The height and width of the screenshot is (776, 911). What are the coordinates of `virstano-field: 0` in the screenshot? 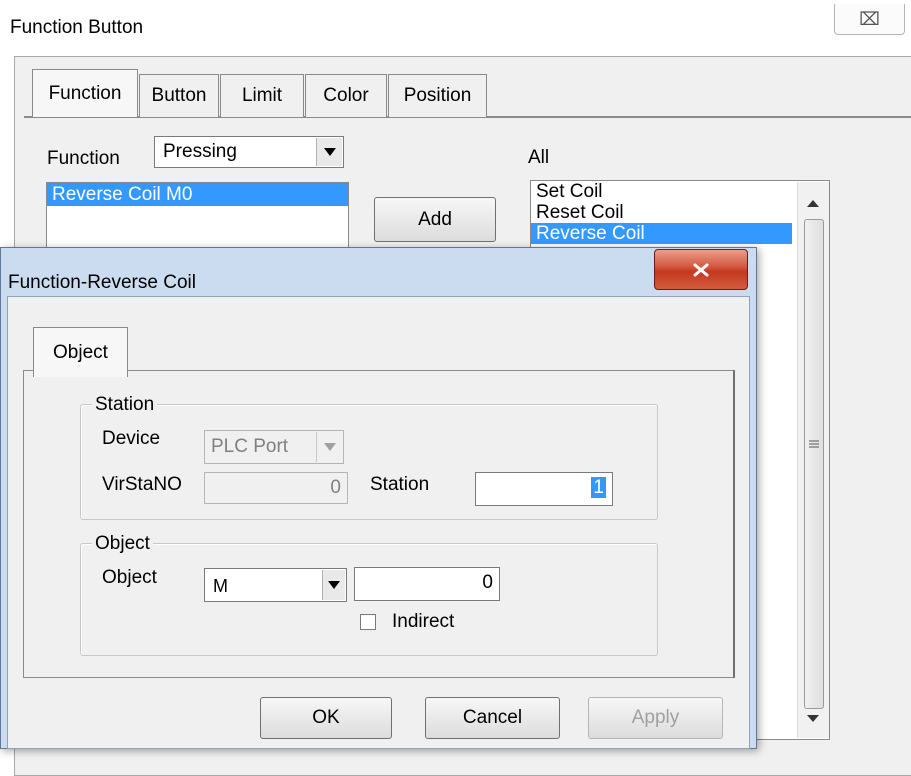 It's located at (276, 488).